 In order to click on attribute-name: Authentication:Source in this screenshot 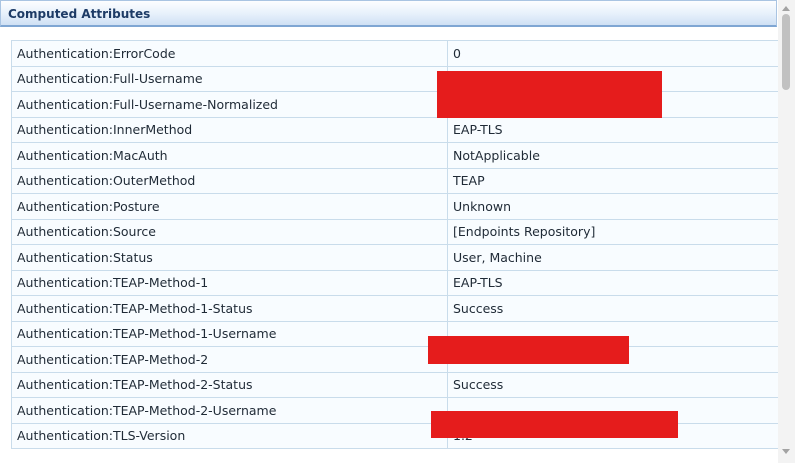, I will do `click(229, 231)`.